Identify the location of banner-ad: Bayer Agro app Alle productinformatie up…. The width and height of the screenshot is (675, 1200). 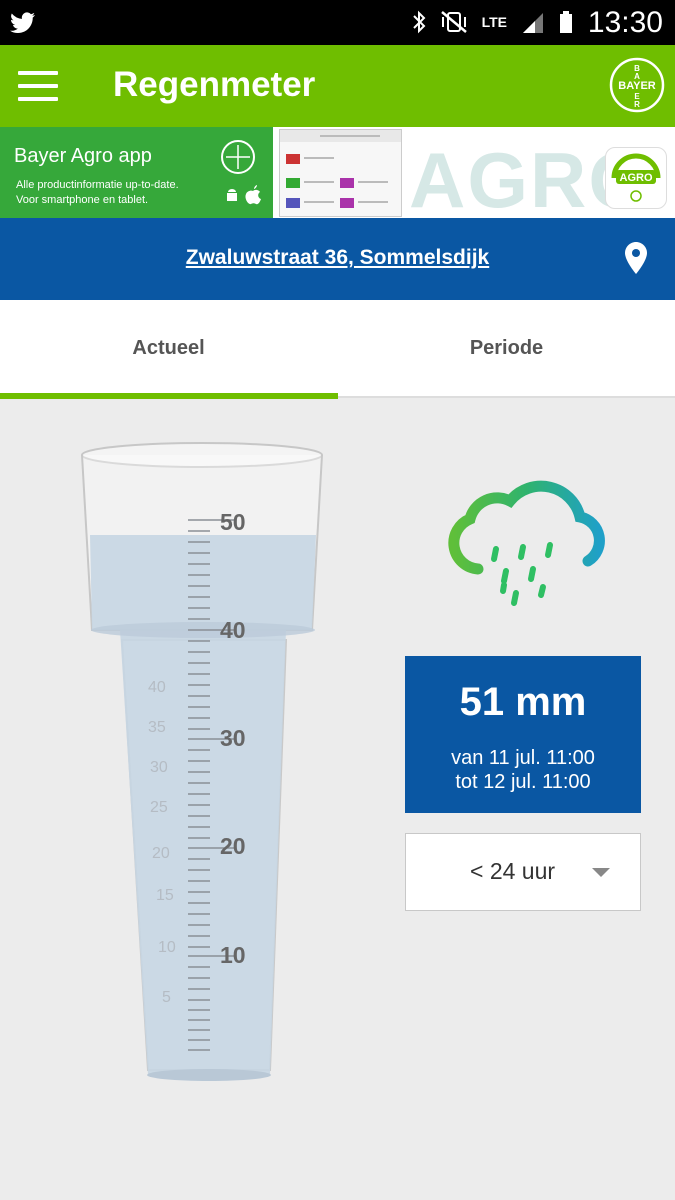
(337, 172).